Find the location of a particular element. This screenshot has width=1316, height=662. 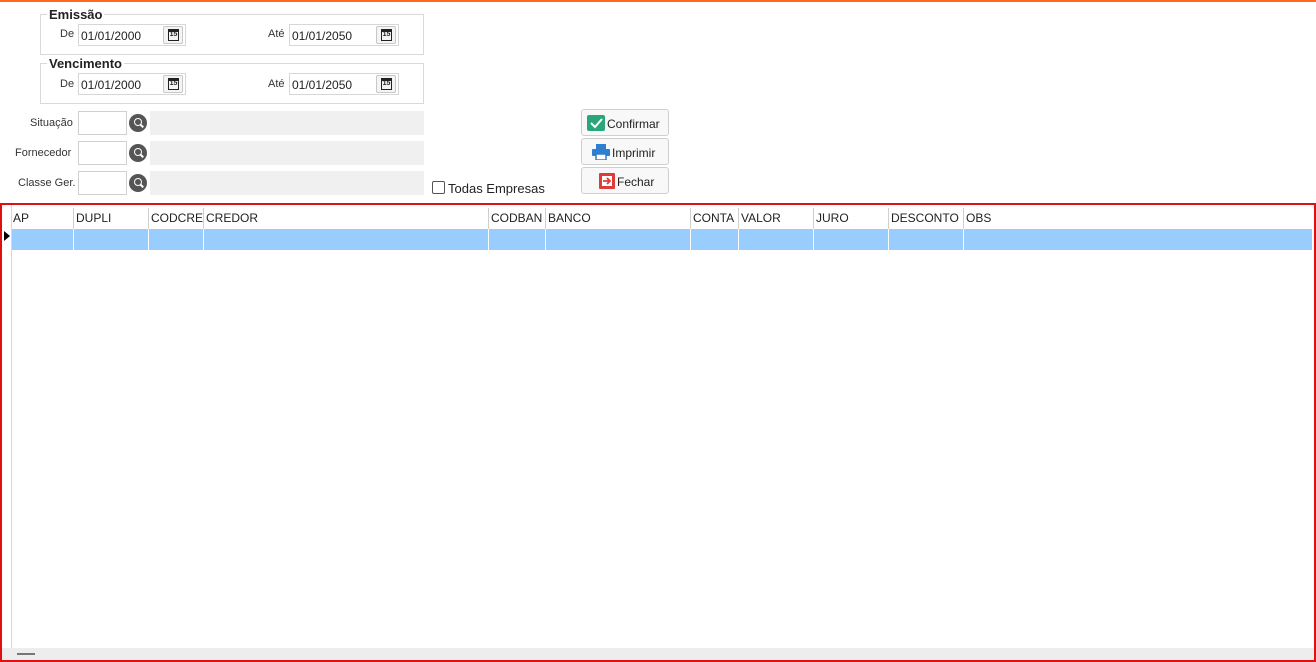

confirmar-button: Confirmar is located at coordinates (625, 122).